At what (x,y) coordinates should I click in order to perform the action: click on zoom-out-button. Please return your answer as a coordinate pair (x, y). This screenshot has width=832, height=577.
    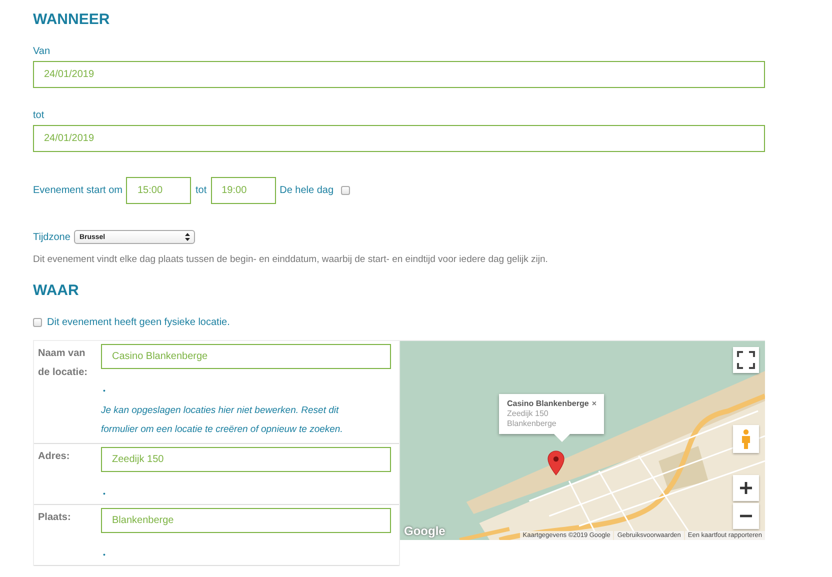
    Looking at the image, I should click on (746, 516).